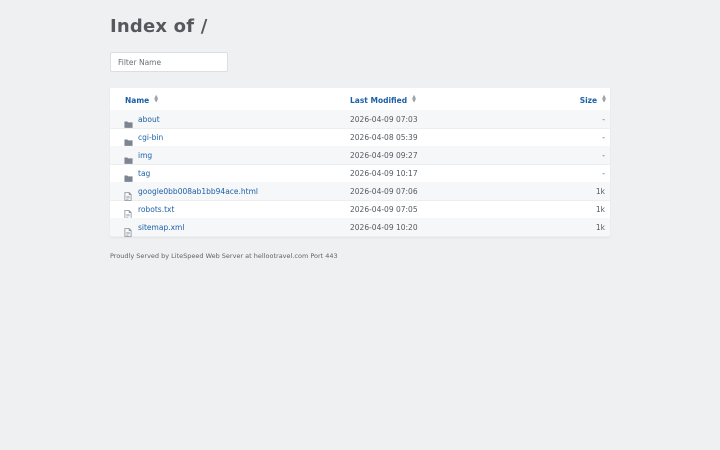  Describe the element at coordinates (588, 100) in the screenshot. I see `header-size-label: Size` at that location.